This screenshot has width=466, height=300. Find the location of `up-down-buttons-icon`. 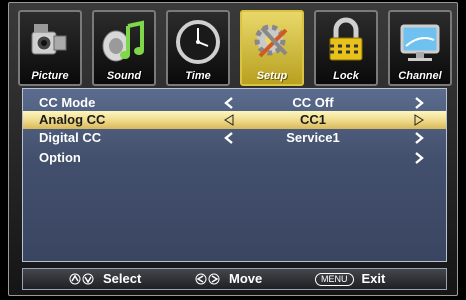

up-down-buttons-icon is located at coordinates (81, 279).